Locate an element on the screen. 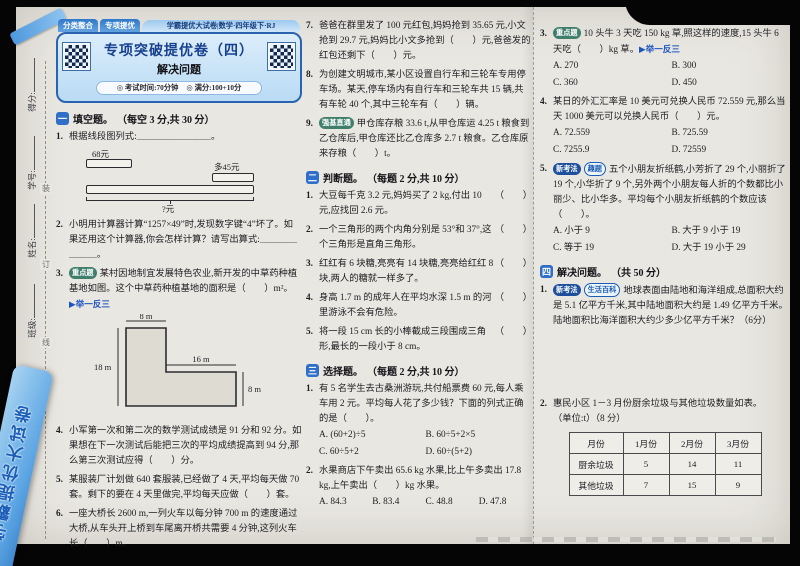 The width and height of the screenshot is (800, 566). options: A. 84.3 B. 83.4 C. 48.8 D. 47.8 is located at coordinates (419, 502).